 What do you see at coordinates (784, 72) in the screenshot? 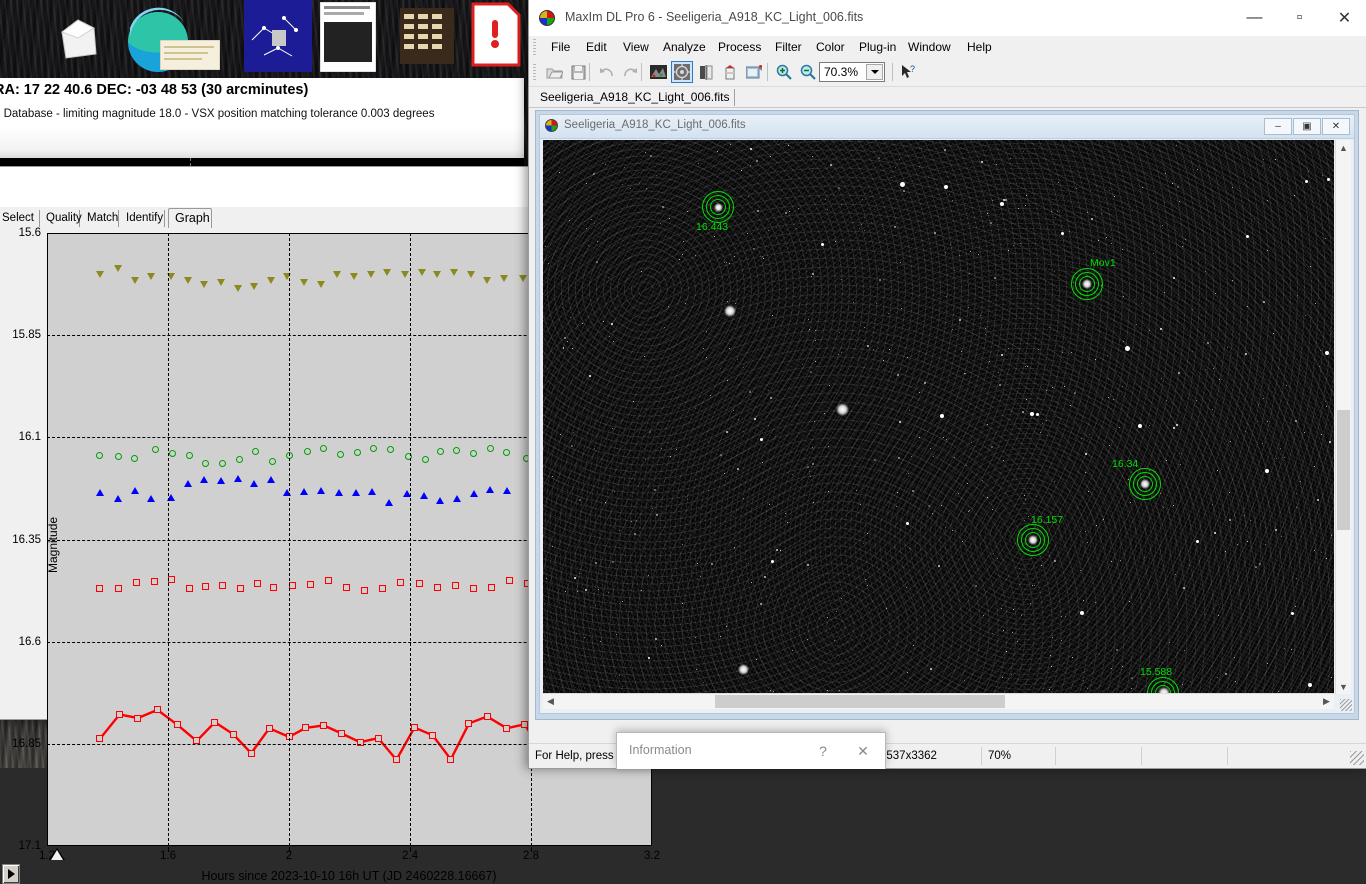
I see `zoom-in-icon` at bounding box center [784, 72].